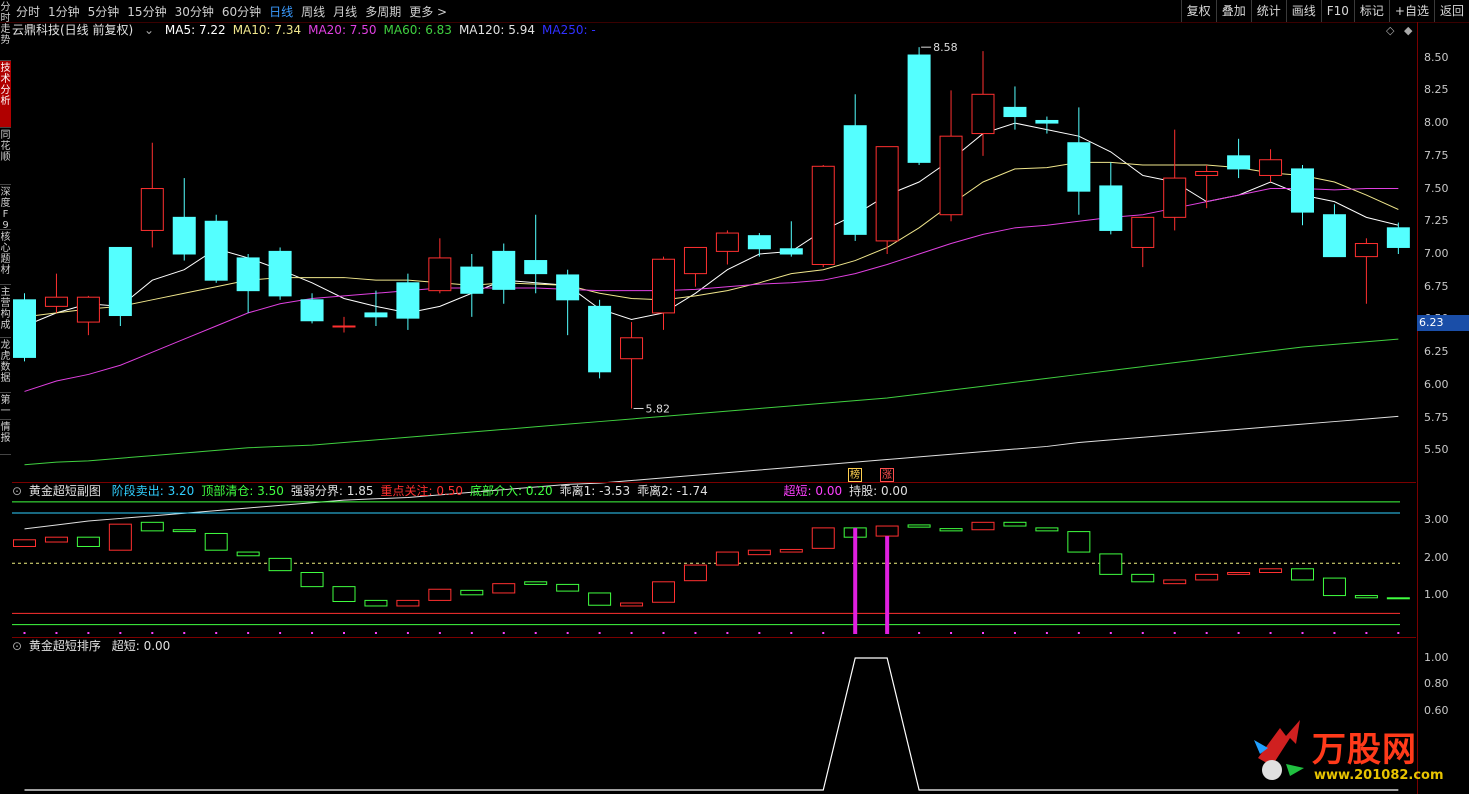 Image resolution: width=1469 pixels, height=794 pixels. What do you see at coordinates (5, 365) in the screenshot?
I see `side-tab: 龙虎数据` at bounding box center [5, 365].